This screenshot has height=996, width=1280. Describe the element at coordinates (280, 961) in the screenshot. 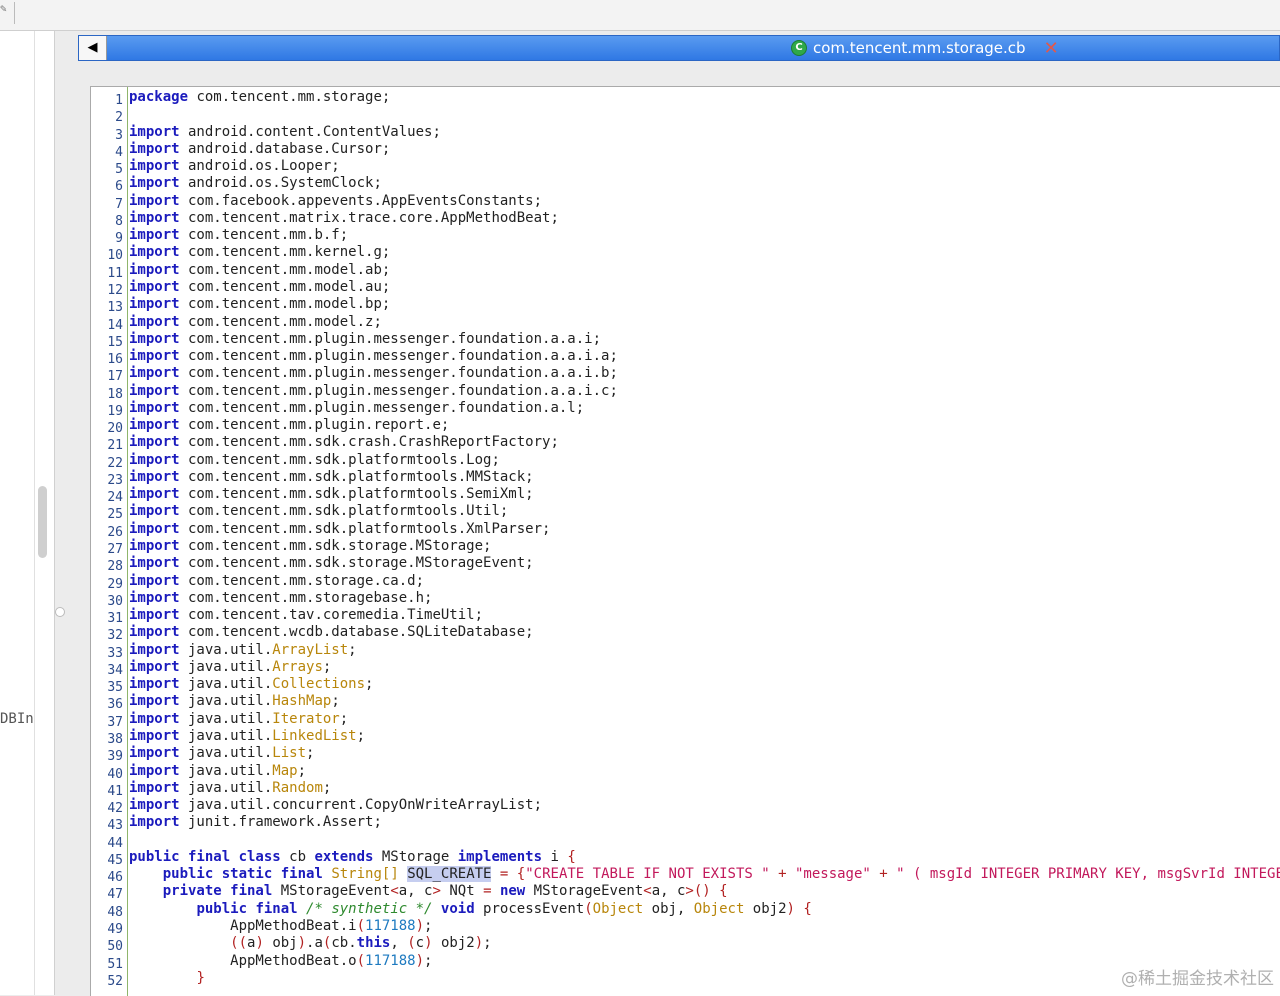

I see `code-line: AppMethodBeat.o(117188);` at that location.